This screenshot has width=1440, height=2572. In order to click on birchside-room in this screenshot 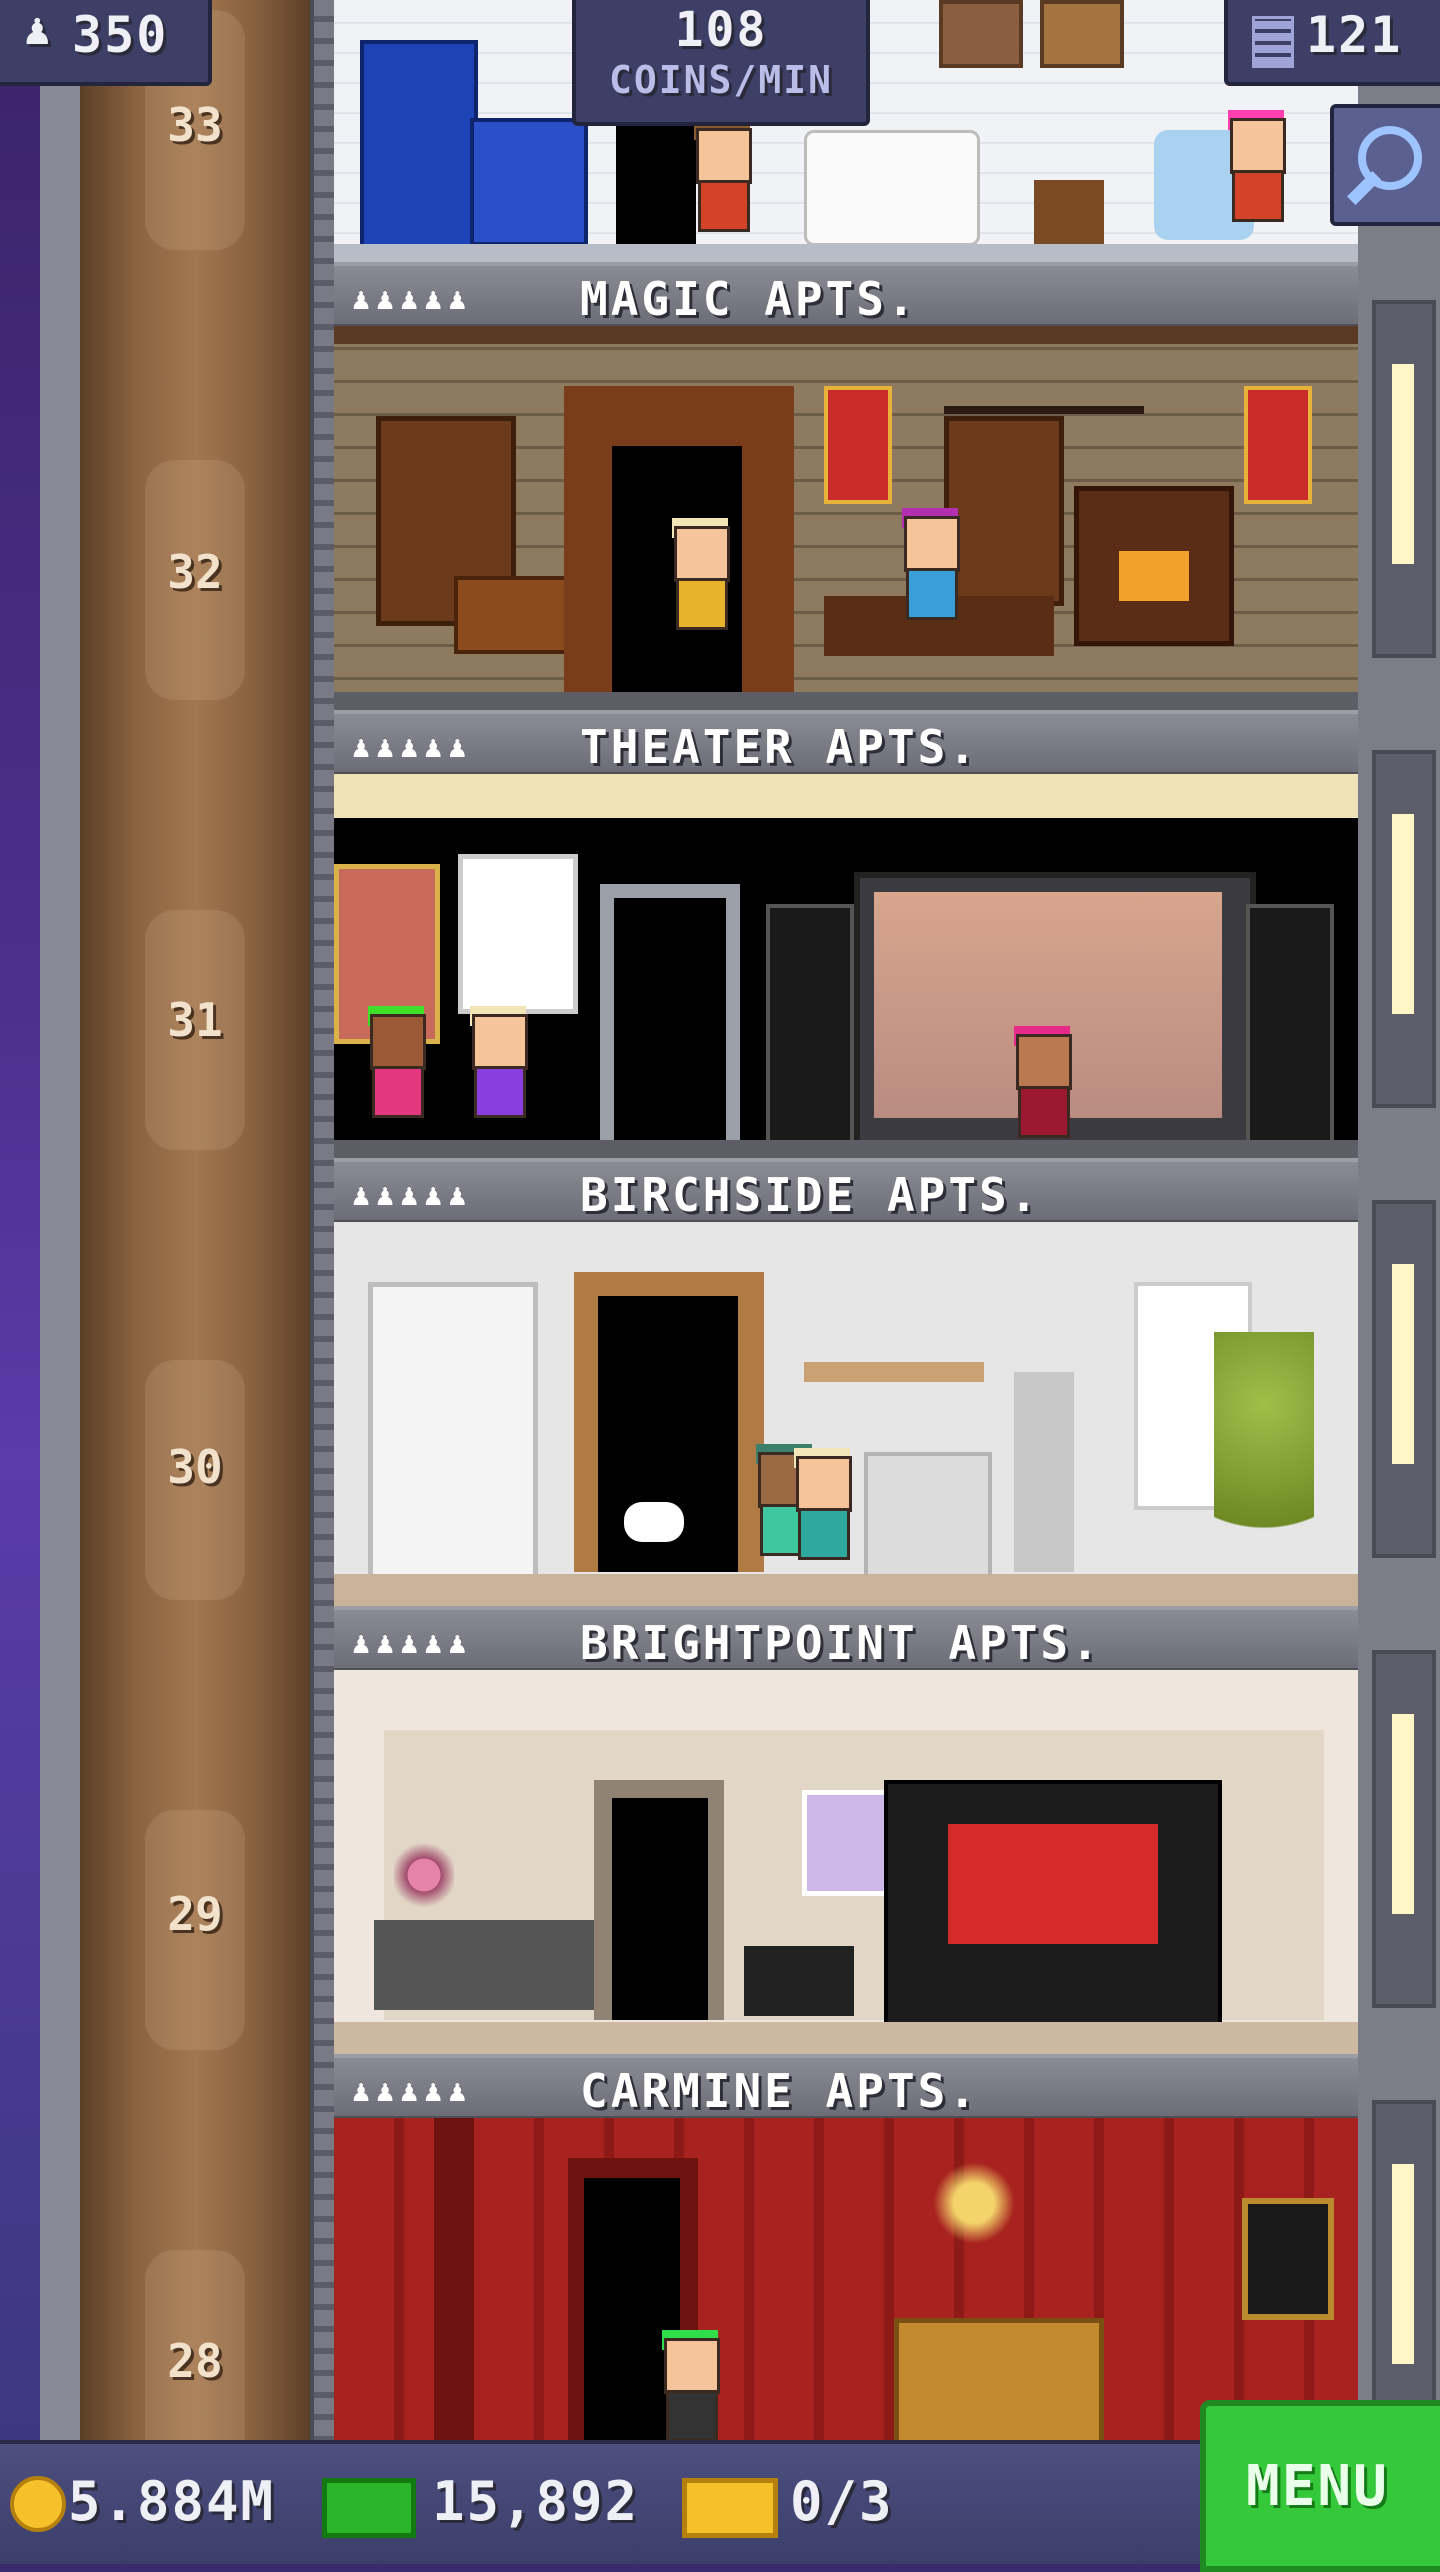, I will do `click(846, 1414)`.